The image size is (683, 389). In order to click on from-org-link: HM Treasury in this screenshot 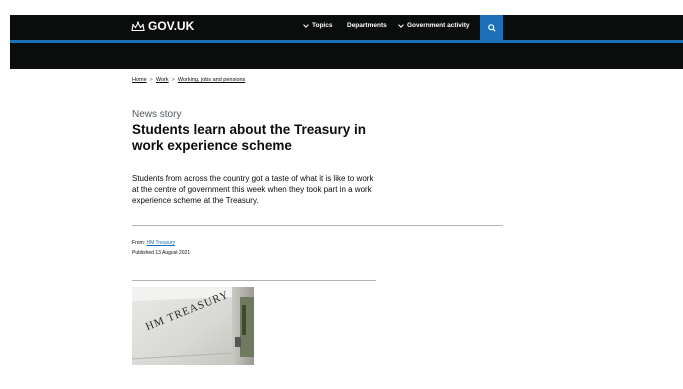, I will do `click(160, 243)`.